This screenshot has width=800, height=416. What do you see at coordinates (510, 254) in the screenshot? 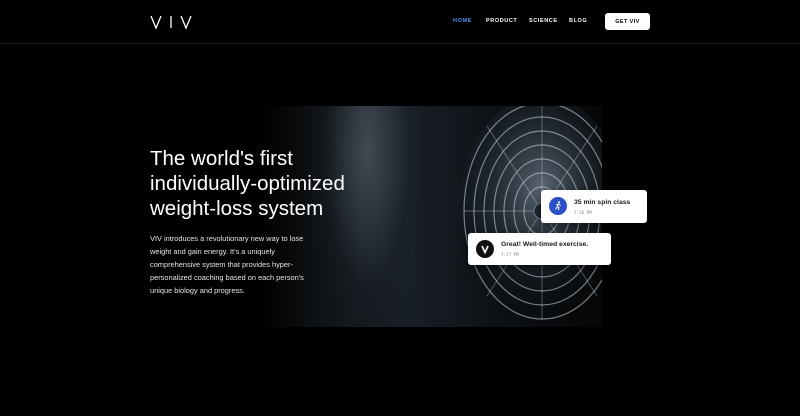
I see `notification-time: 7:37 PM` at bounding box center [510, 254].